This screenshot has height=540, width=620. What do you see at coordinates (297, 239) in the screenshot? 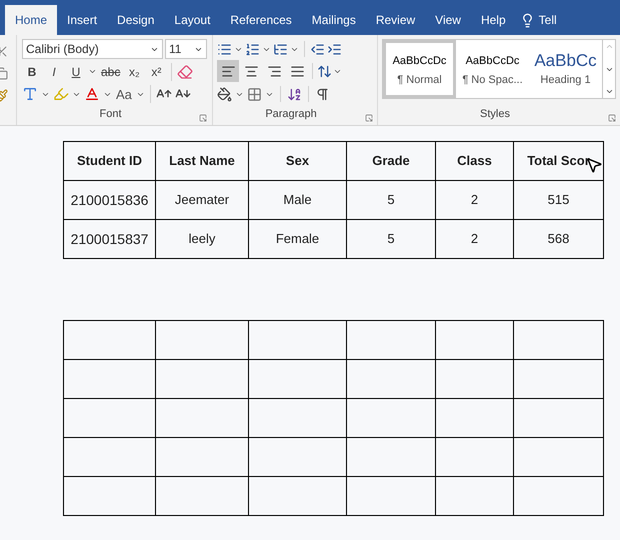
I see `table-cell: Female` at bounding box center [297, 239].